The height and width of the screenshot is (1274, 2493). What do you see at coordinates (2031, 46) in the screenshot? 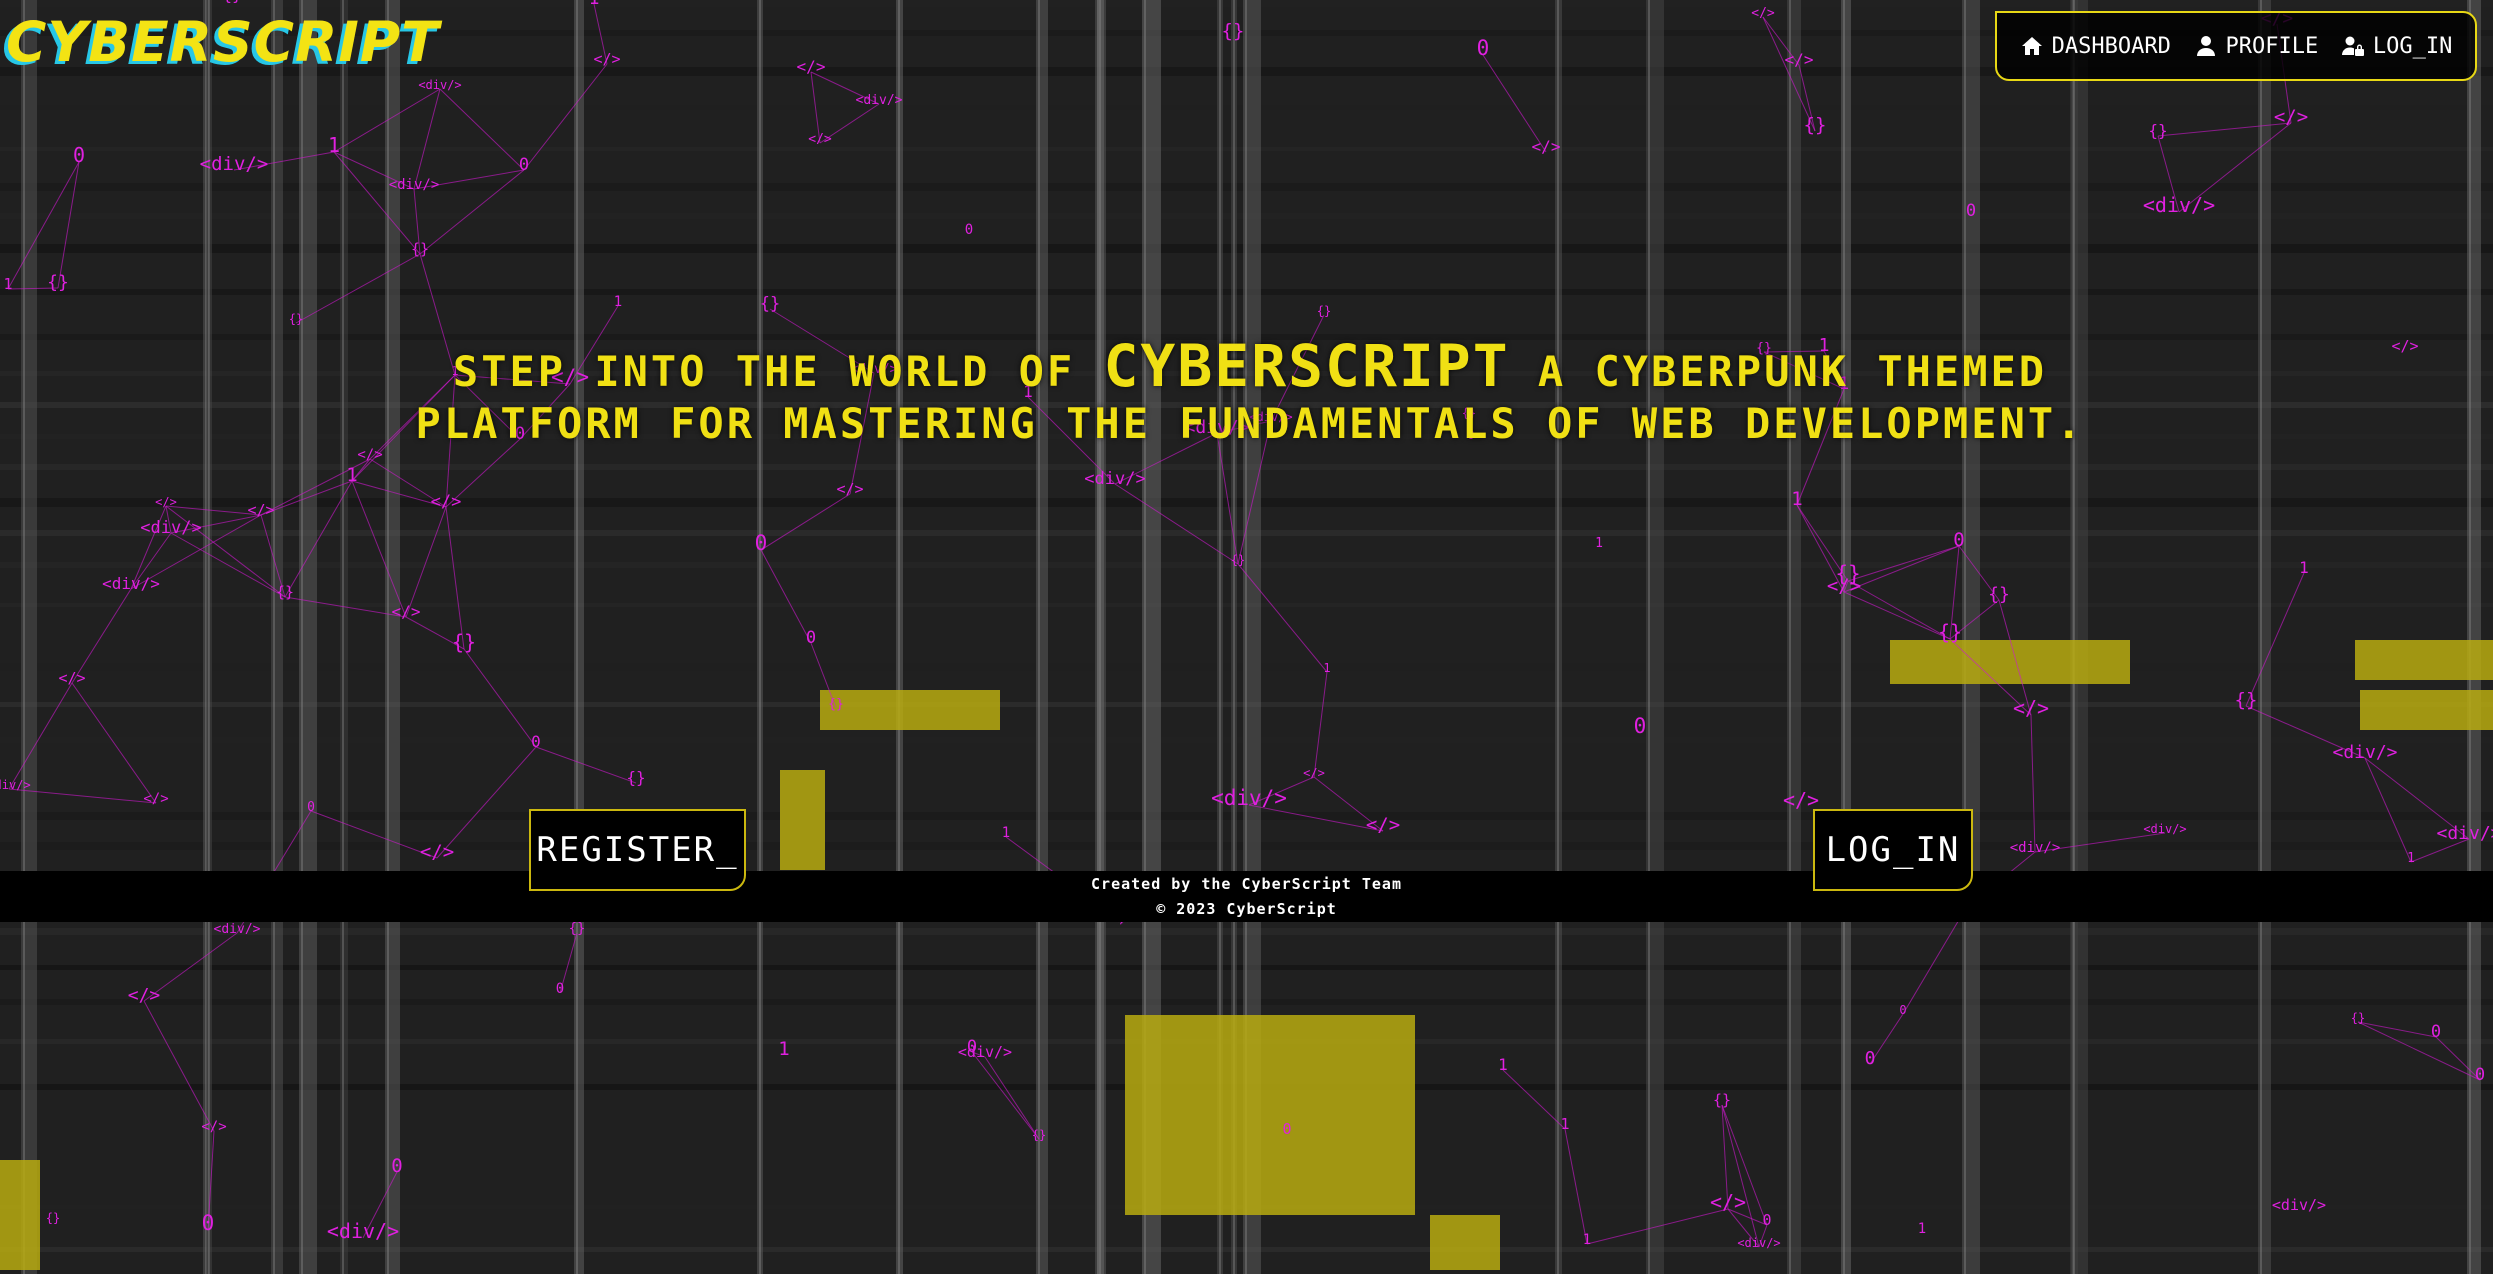
I see `home-icon` at bounding box center [2031, 46].